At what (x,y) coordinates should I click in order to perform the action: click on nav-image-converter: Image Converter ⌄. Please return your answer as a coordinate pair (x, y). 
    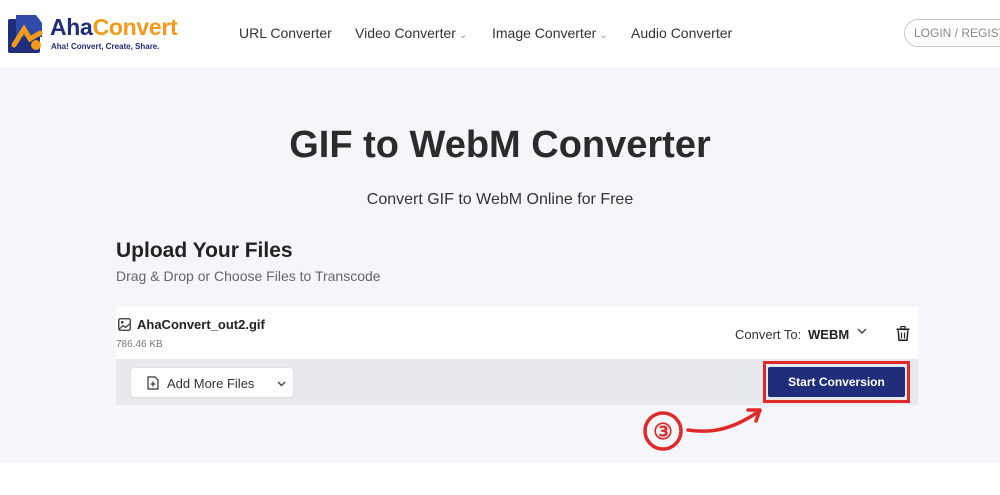
    Looking at the image, I should click on (550, 33).